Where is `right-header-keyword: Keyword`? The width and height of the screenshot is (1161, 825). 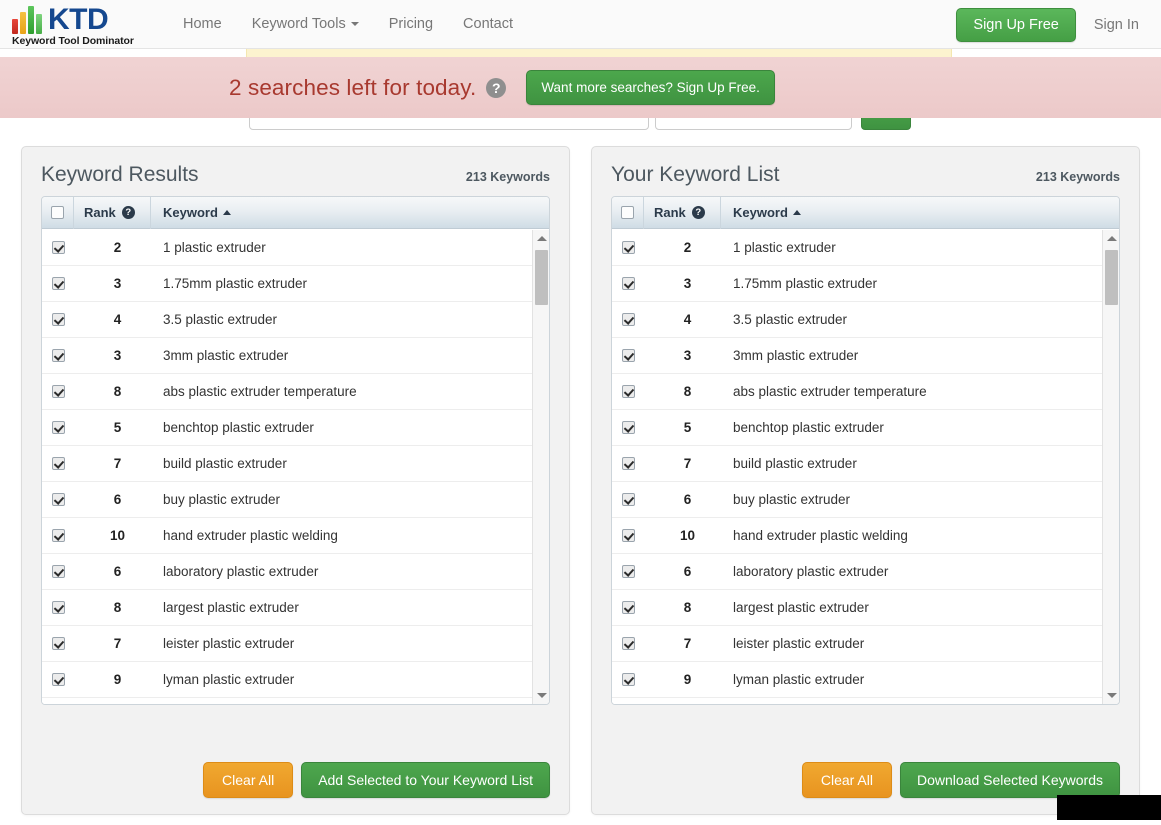 right-header-keyword: Keyword is located at coordinates (920, 213).